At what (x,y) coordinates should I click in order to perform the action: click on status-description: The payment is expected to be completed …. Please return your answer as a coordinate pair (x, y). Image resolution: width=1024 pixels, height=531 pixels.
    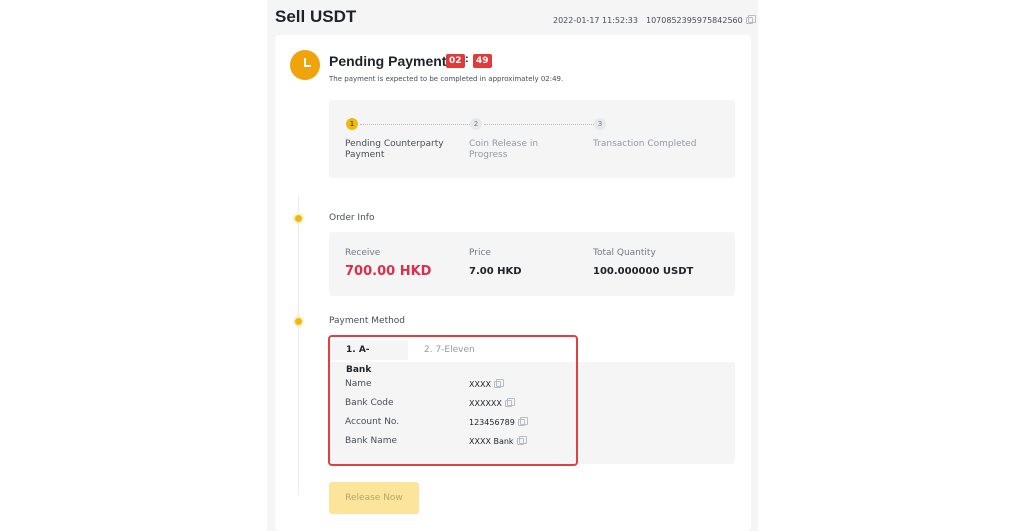
    Looking at the image, I should click on (446, 79).